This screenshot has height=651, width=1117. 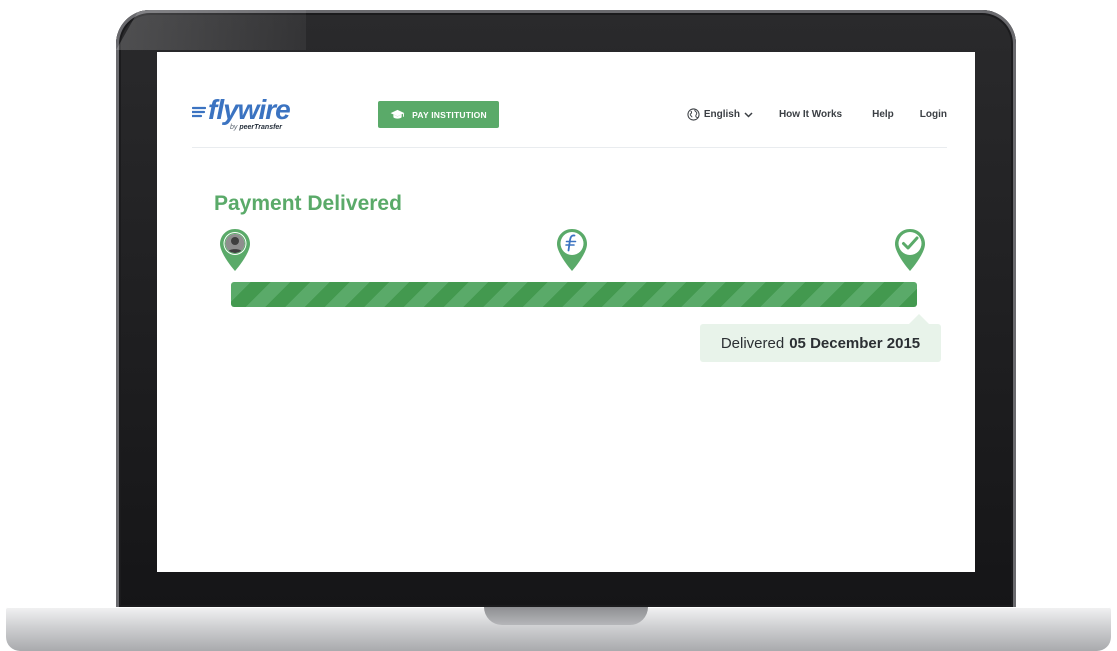 What do you see at coordinates (569, 100) in the screenshot?
I see `site-header: flywire by peerTransfer PAY INSTITUTION` at bounding box center [569, 100].